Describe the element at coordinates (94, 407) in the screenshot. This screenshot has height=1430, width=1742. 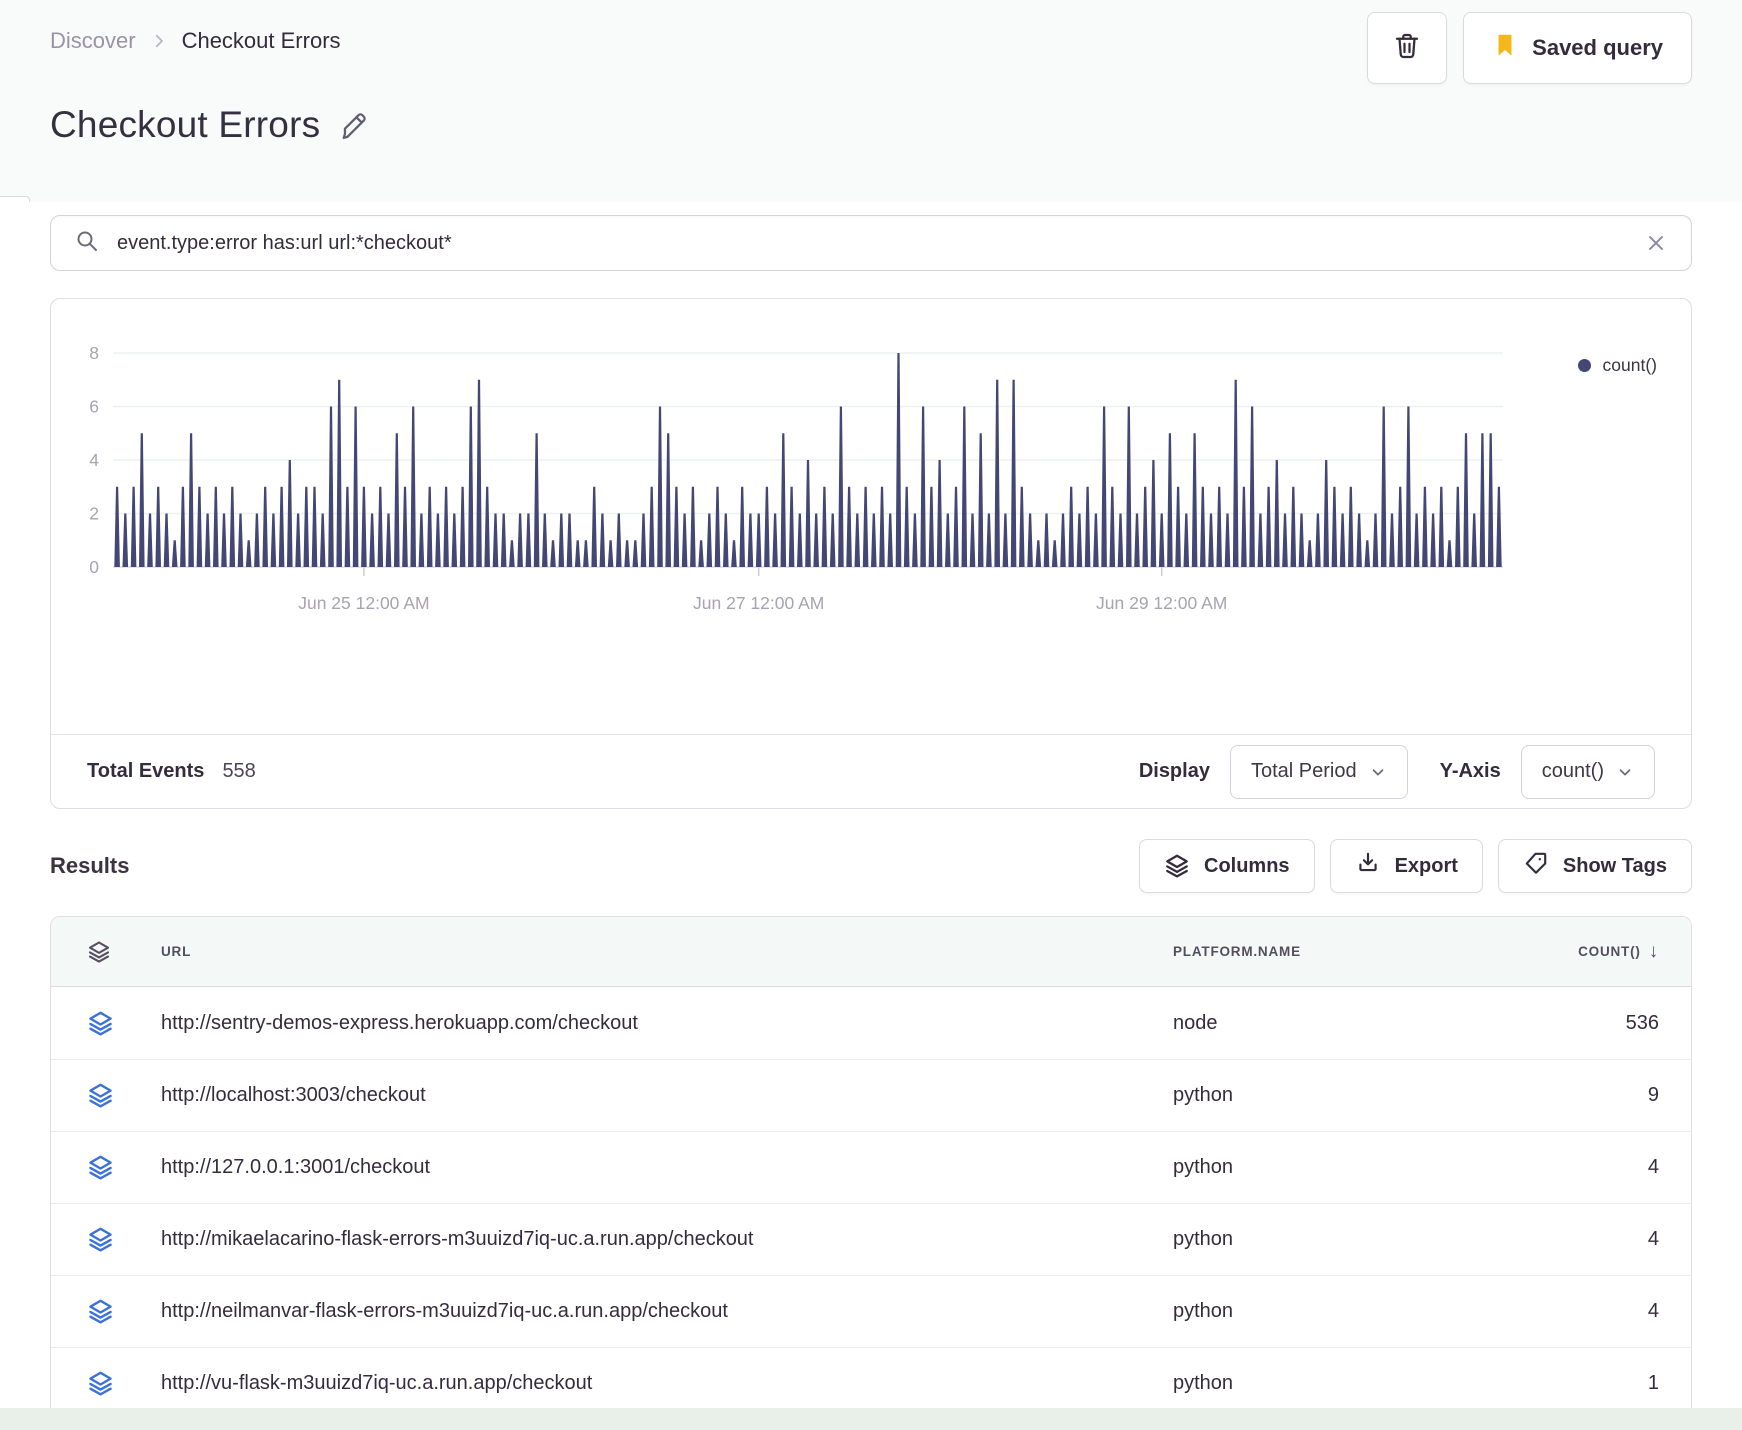
I see `svg-text: 6` at that location.